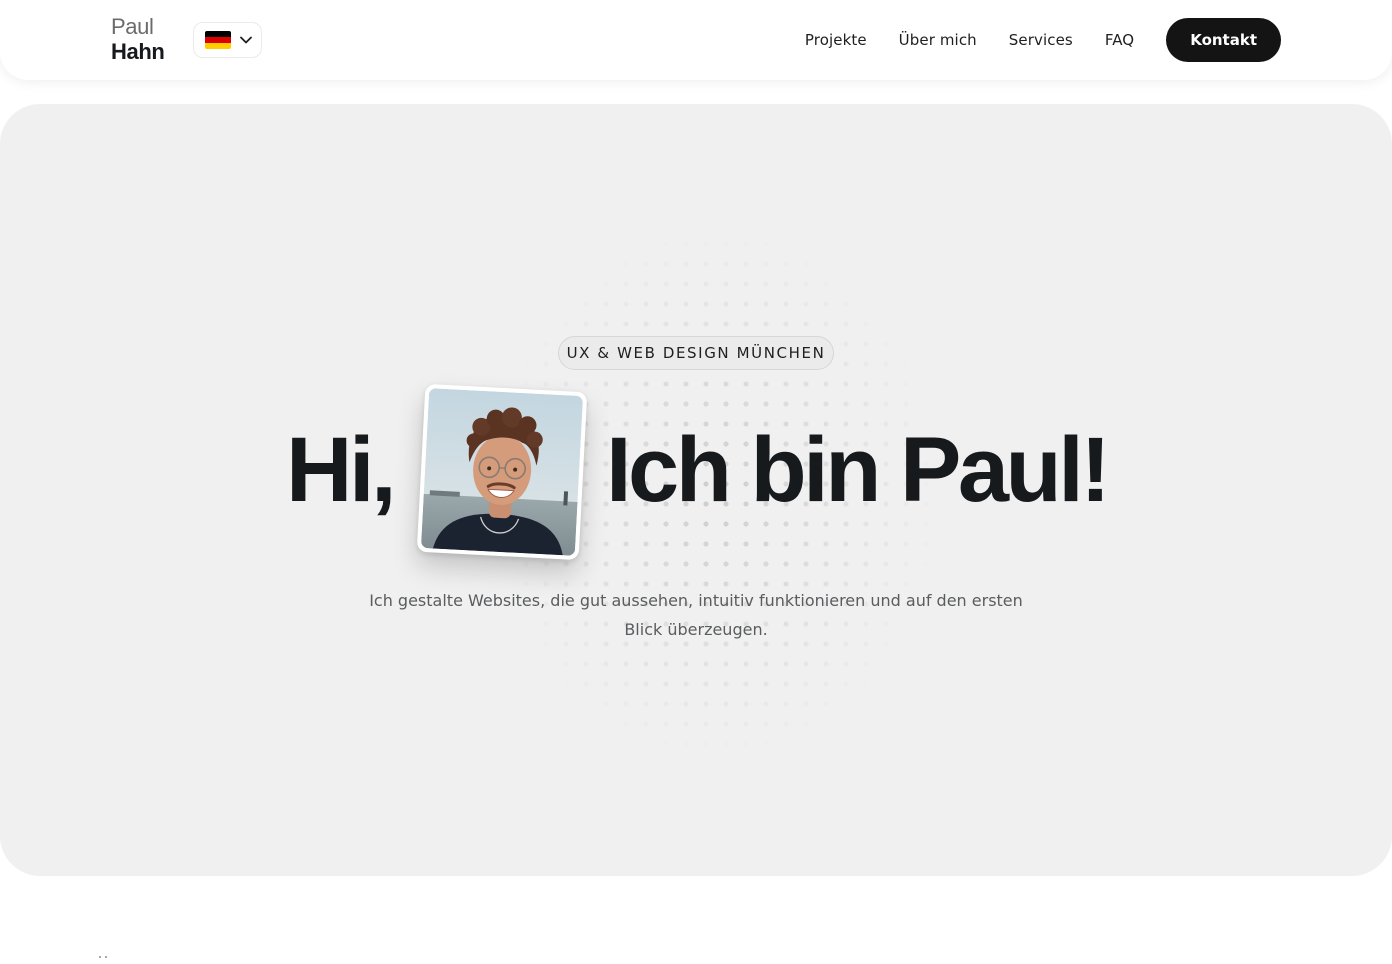 This screenshot has height=964, width=1392. I want to click on nav-link-faq: FAQ, so click(1119, 40).